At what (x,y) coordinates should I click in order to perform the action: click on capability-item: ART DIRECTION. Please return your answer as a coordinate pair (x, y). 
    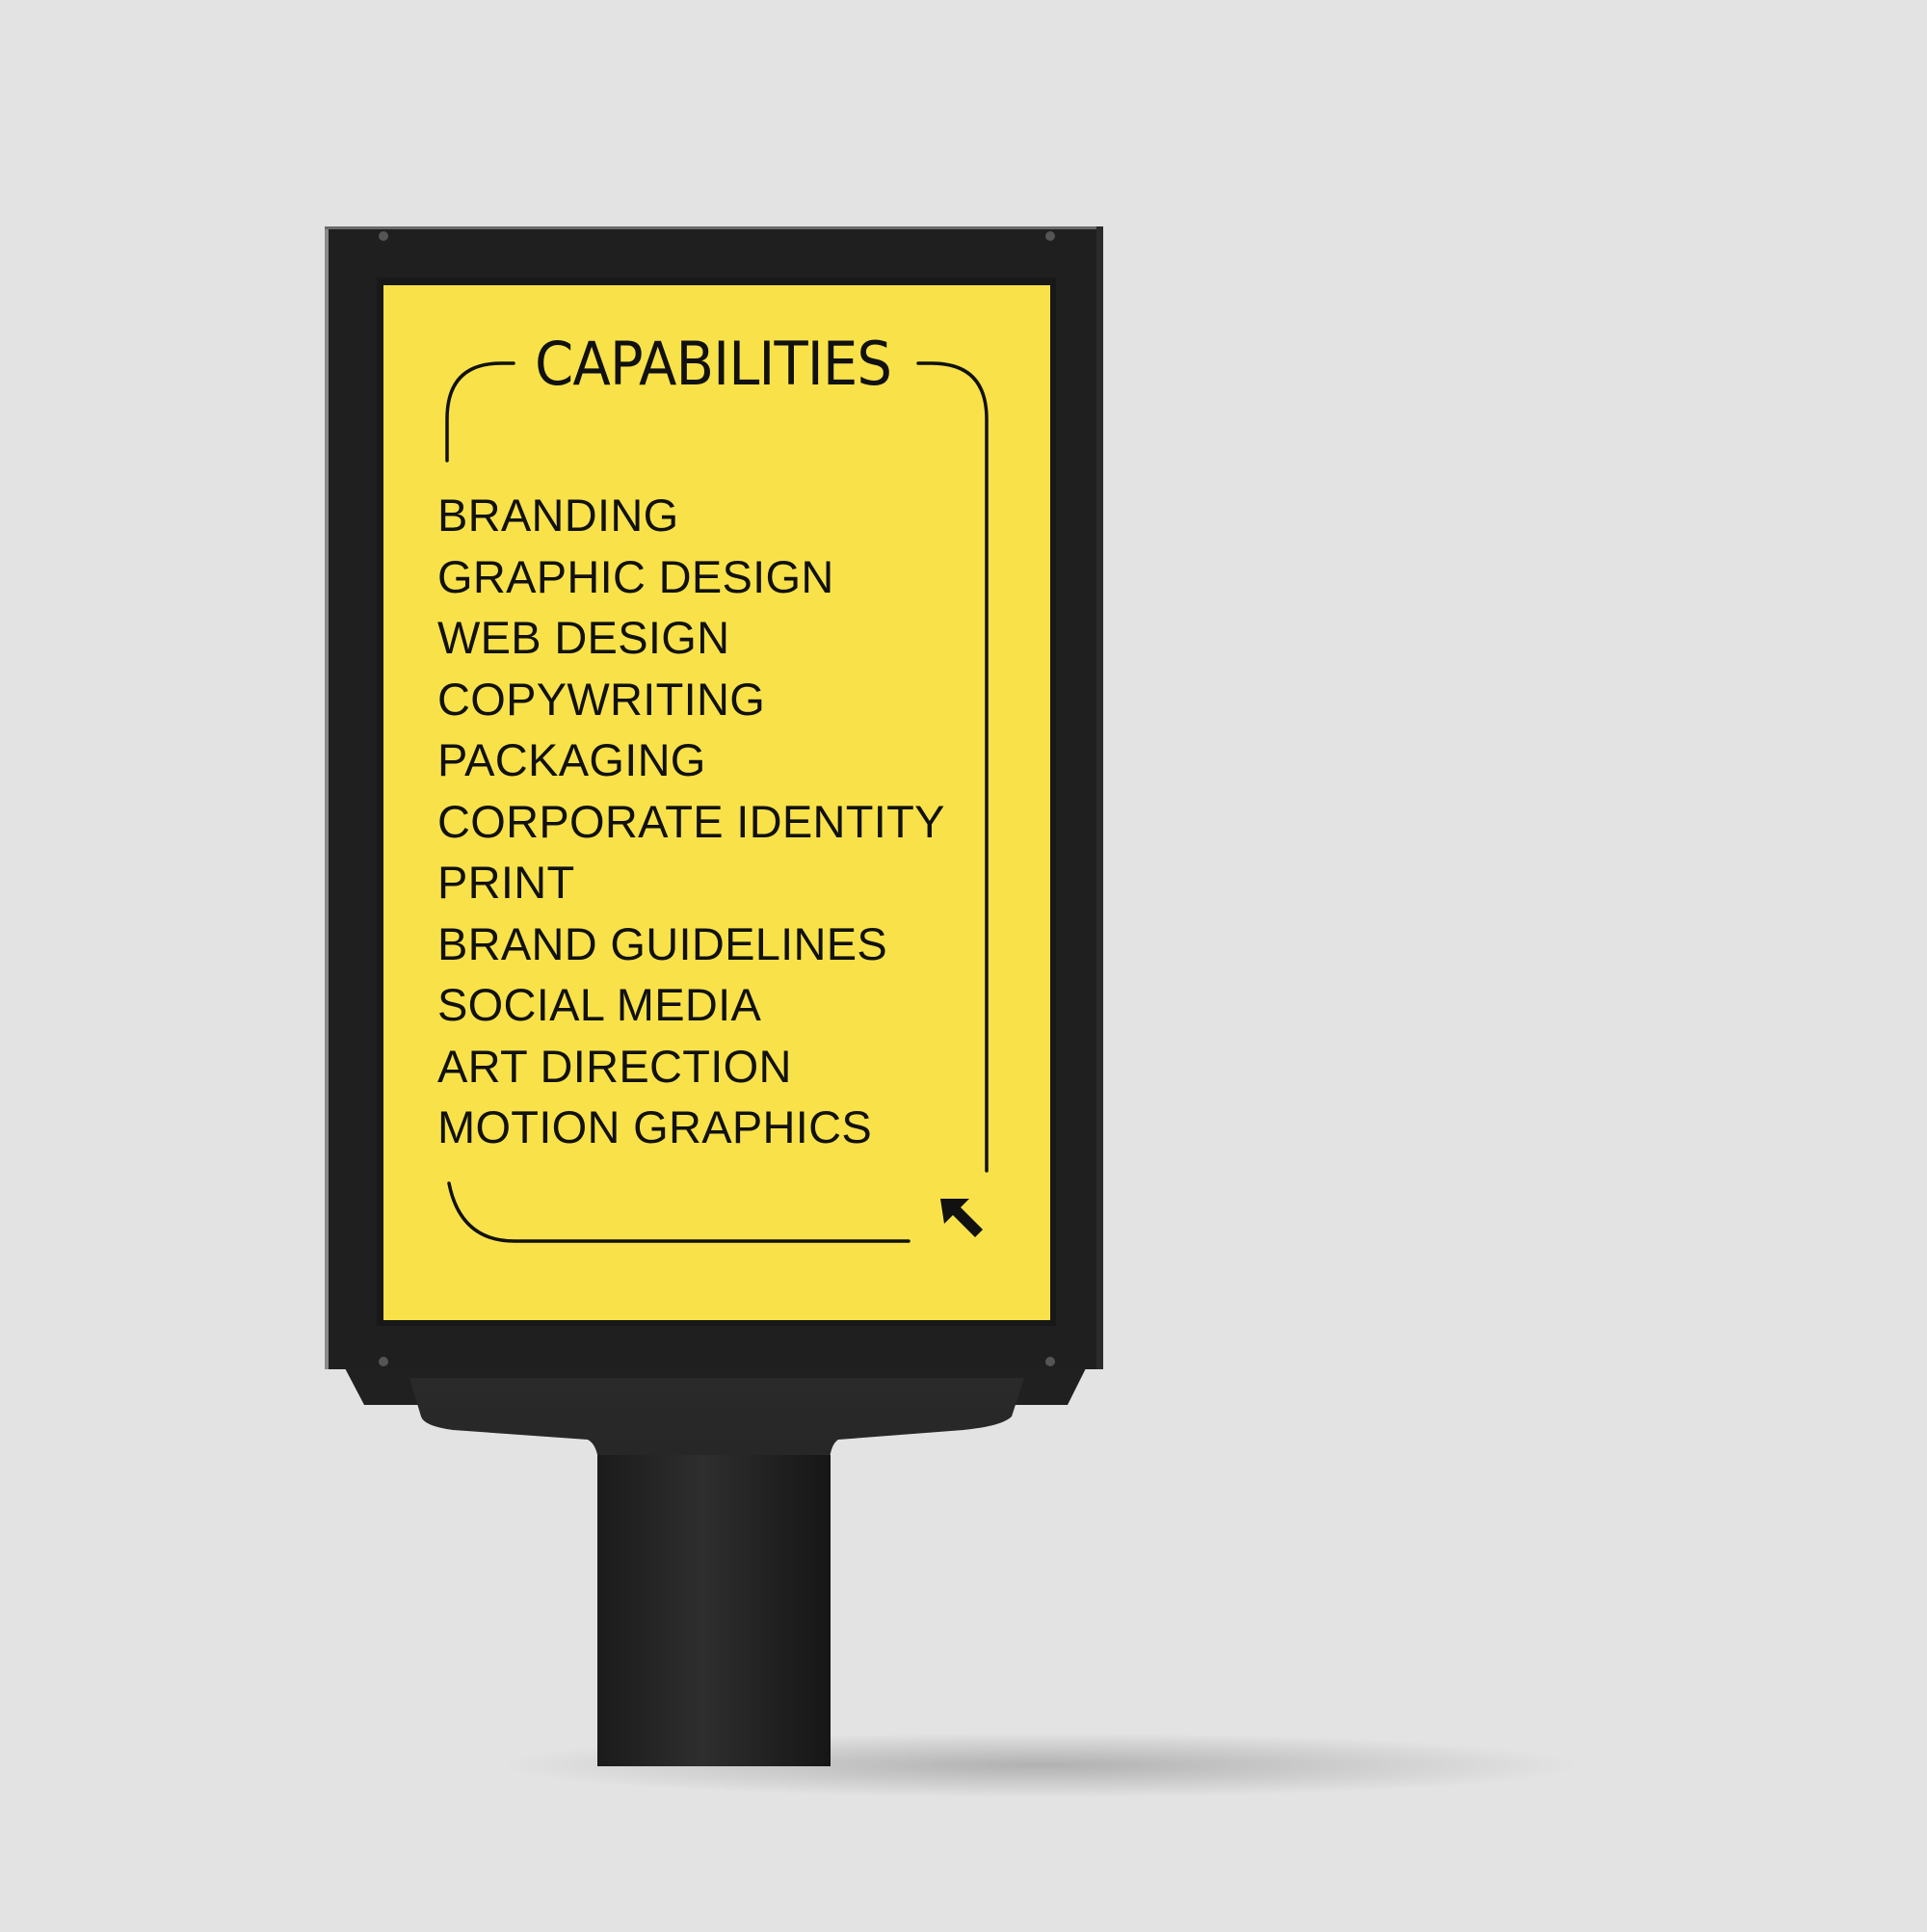
    Looking at the image, I should click on (614, 1066).